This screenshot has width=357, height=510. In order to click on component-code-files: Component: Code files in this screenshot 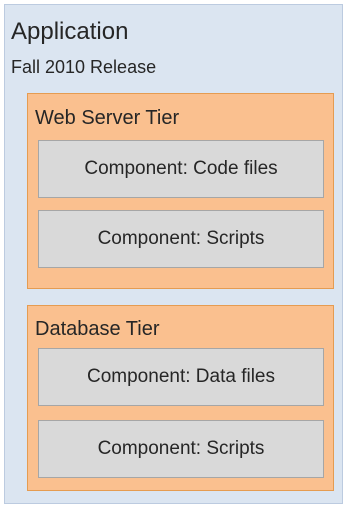, I will do `click(181, 169)`.